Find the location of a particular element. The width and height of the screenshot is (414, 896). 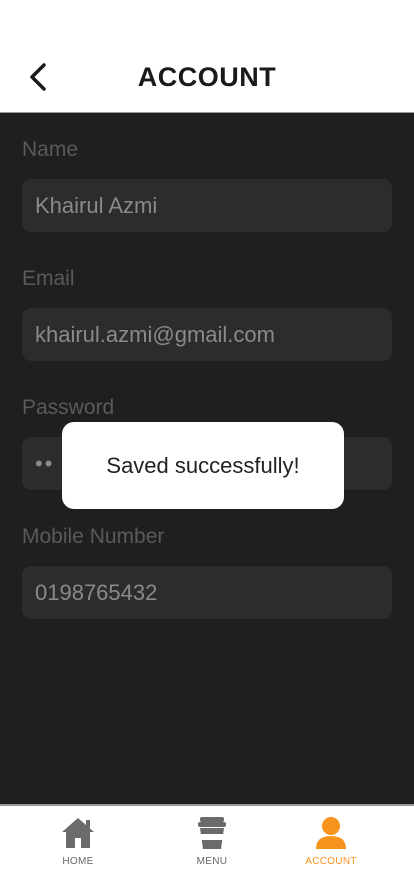

page-title: ACCOUNT is located at coordinates (207, 77).